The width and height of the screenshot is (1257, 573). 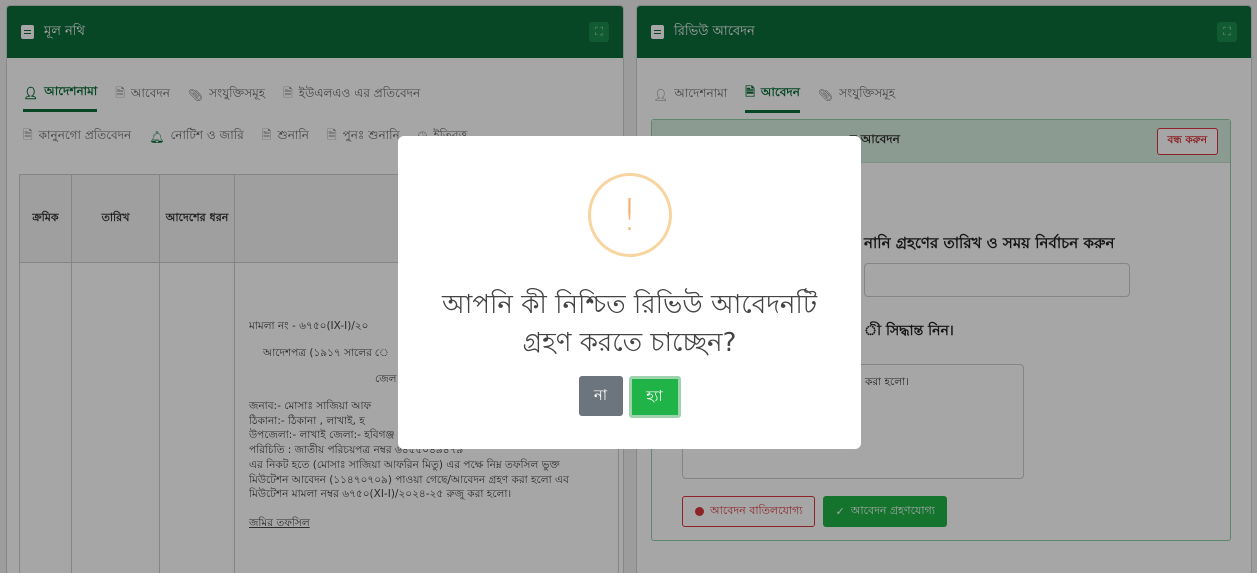 What do you see at coordinates (600, 396) in the screenshot?
I see `no-button: না` at bounding box center [600, 396].